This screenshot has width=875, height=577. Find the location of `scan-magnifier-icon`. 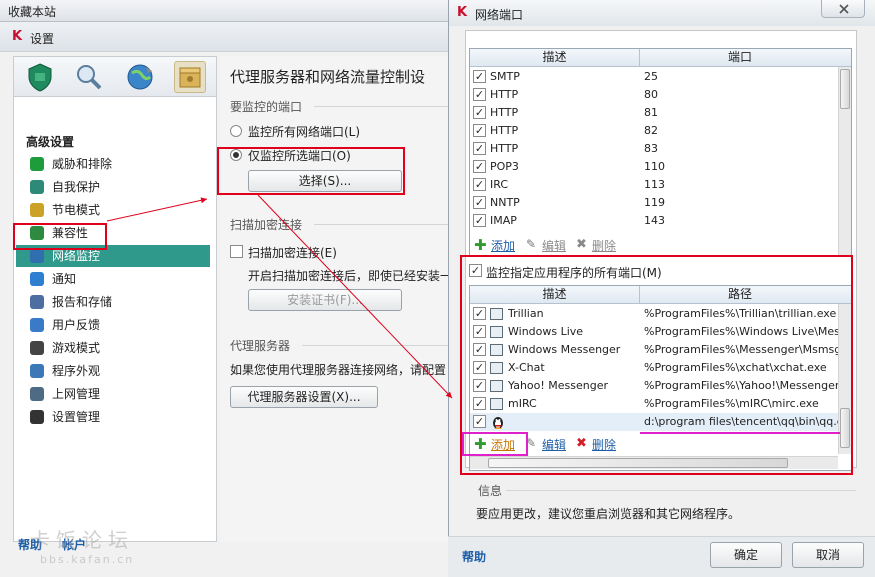

scan-magnifier-icon is located at coordinates (88, 77).